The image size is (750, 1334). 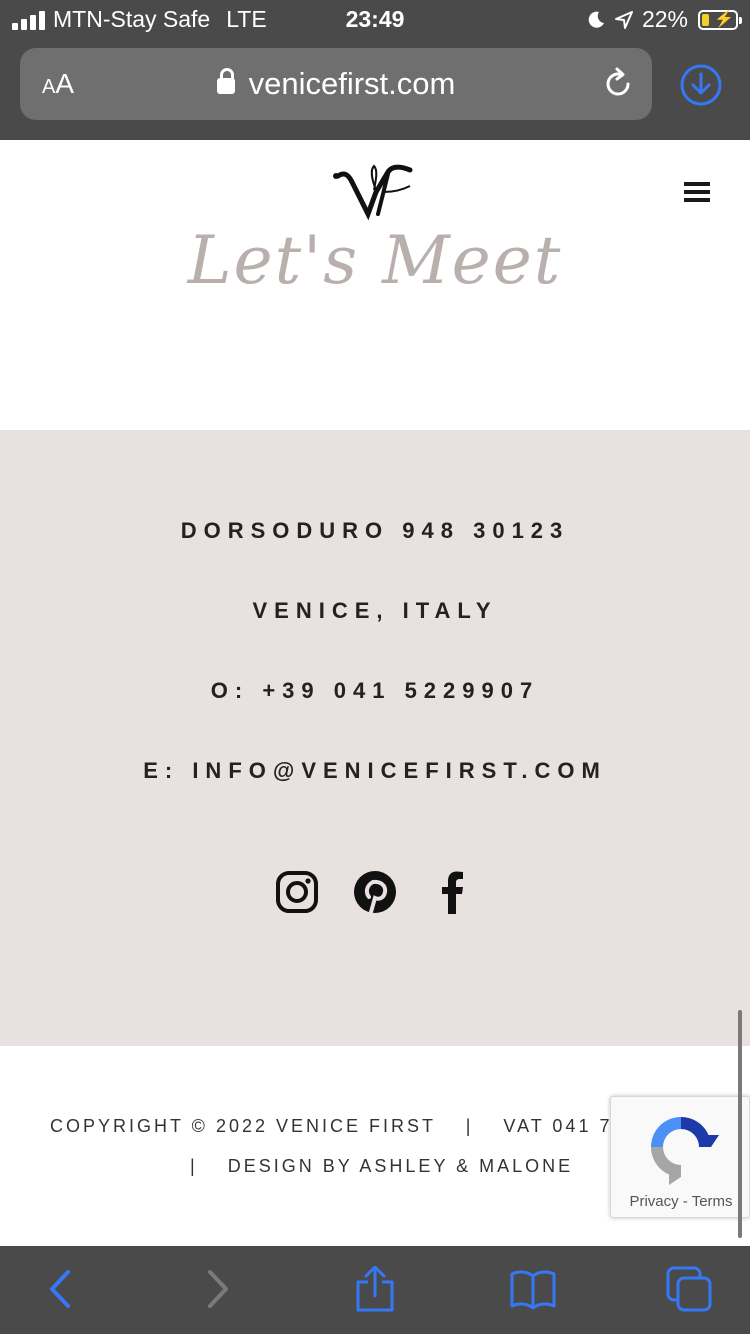 What do you see at coordinates (685, 1151) in the screenshot?
I see `recaptcha-icon` at bounding box center [685, 1151].